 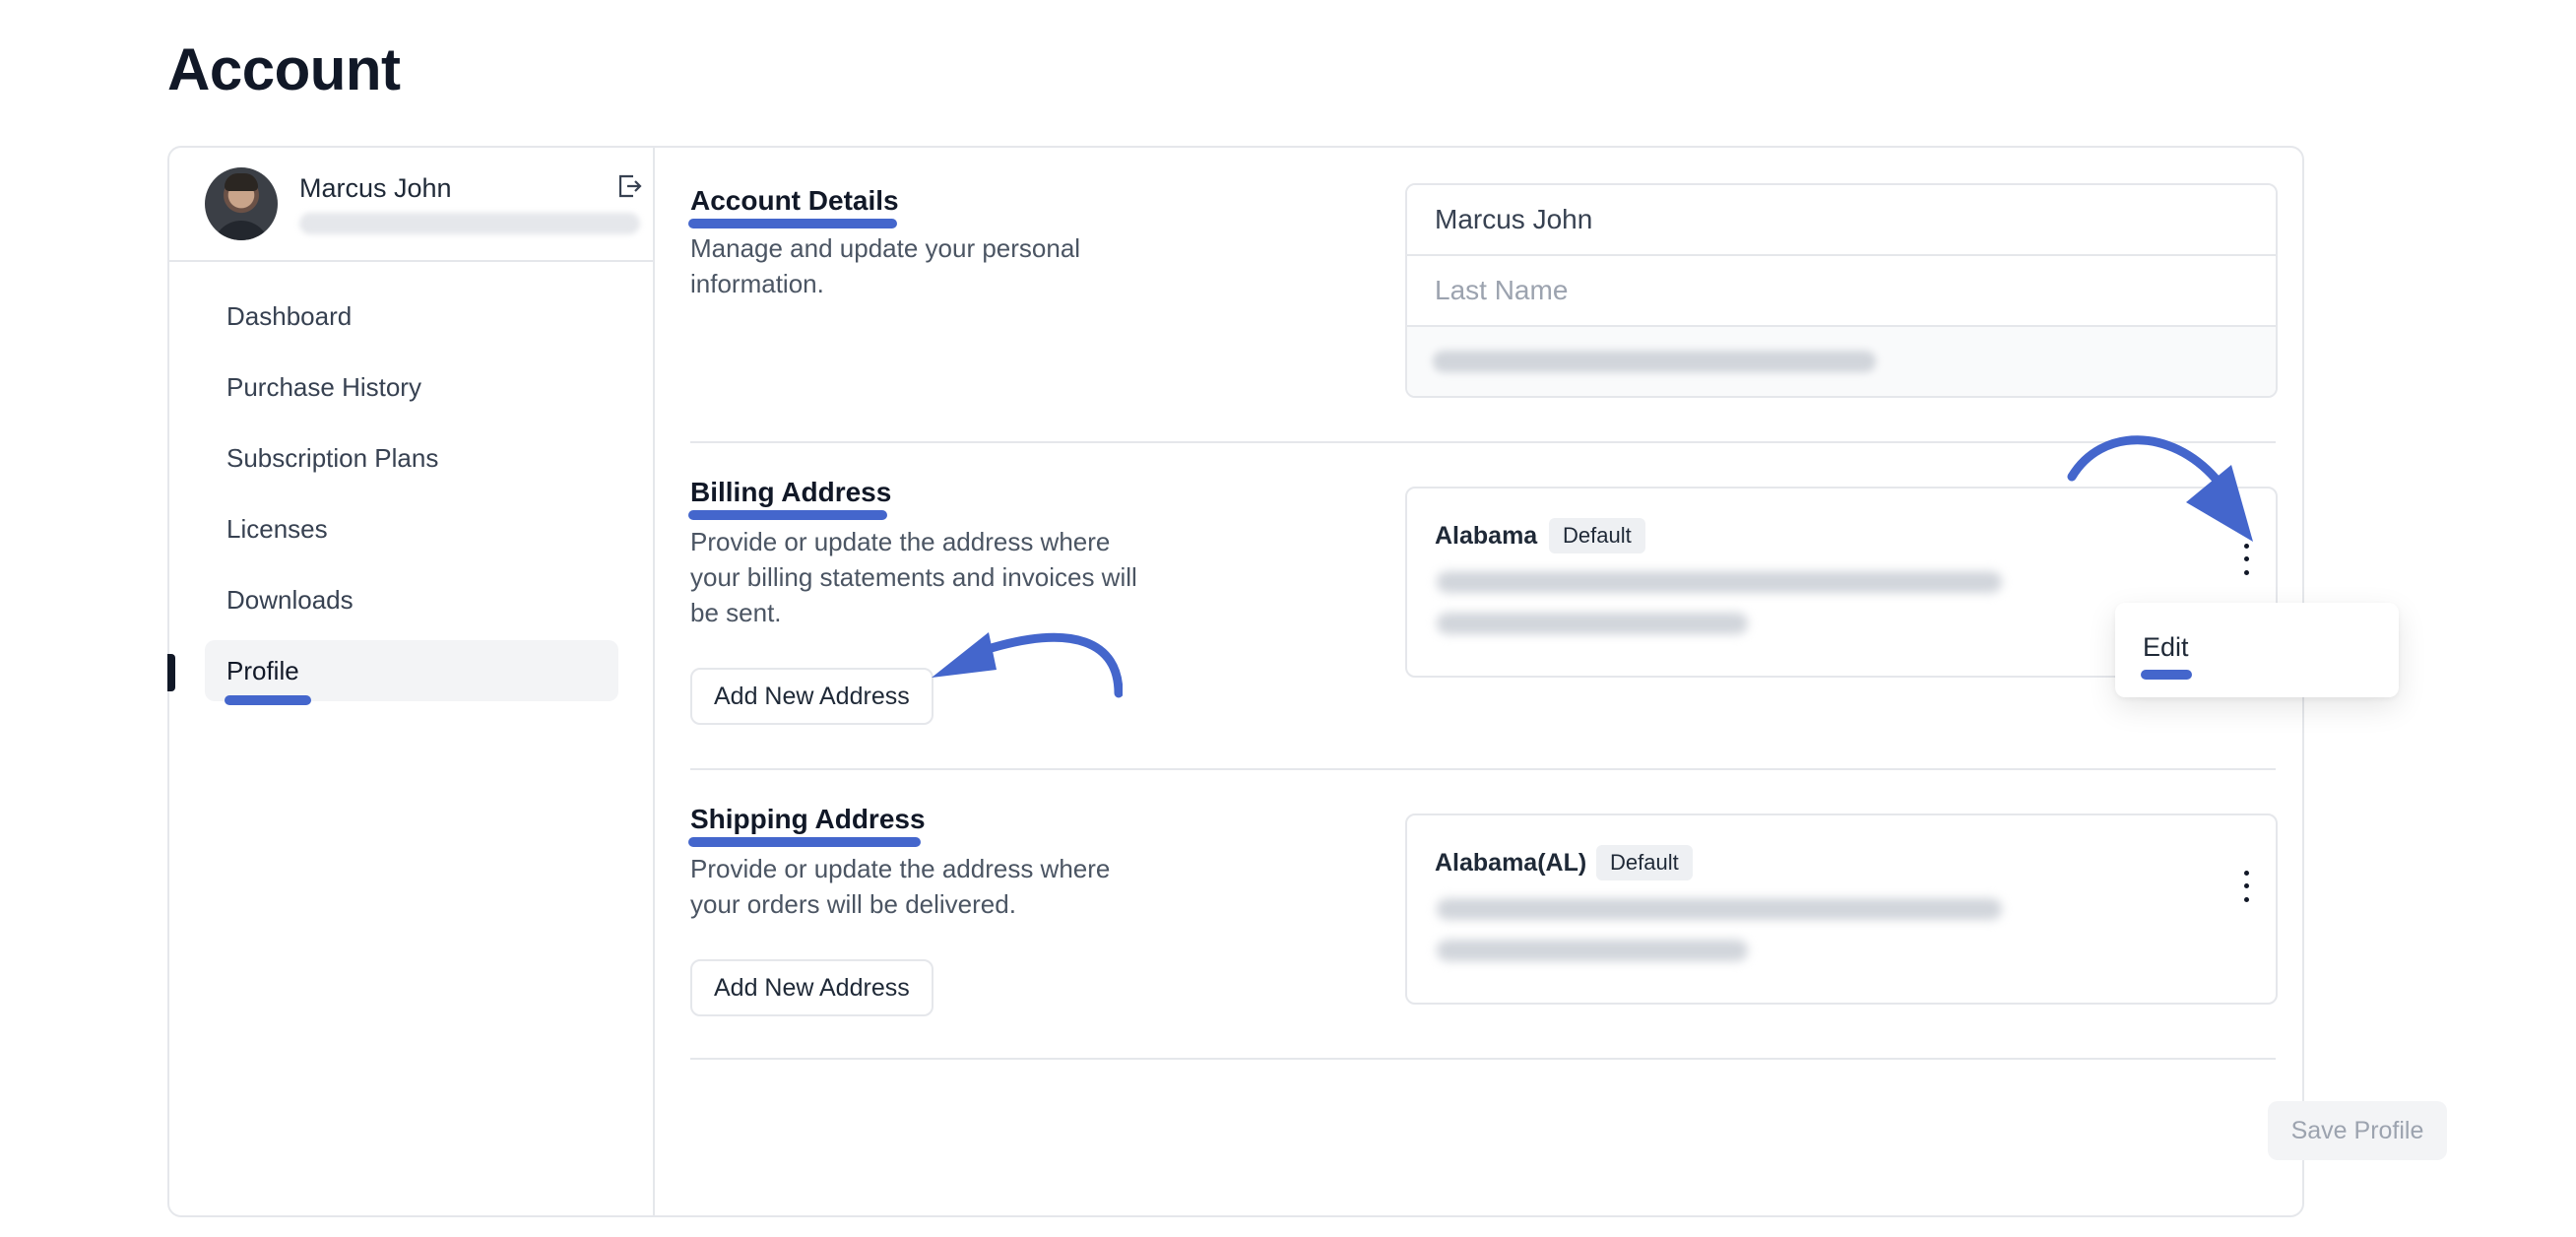 What do you see at coordinates (804, 842) in the screenshot?
I see `shipping-highlight` at bounding box center [804, 842].